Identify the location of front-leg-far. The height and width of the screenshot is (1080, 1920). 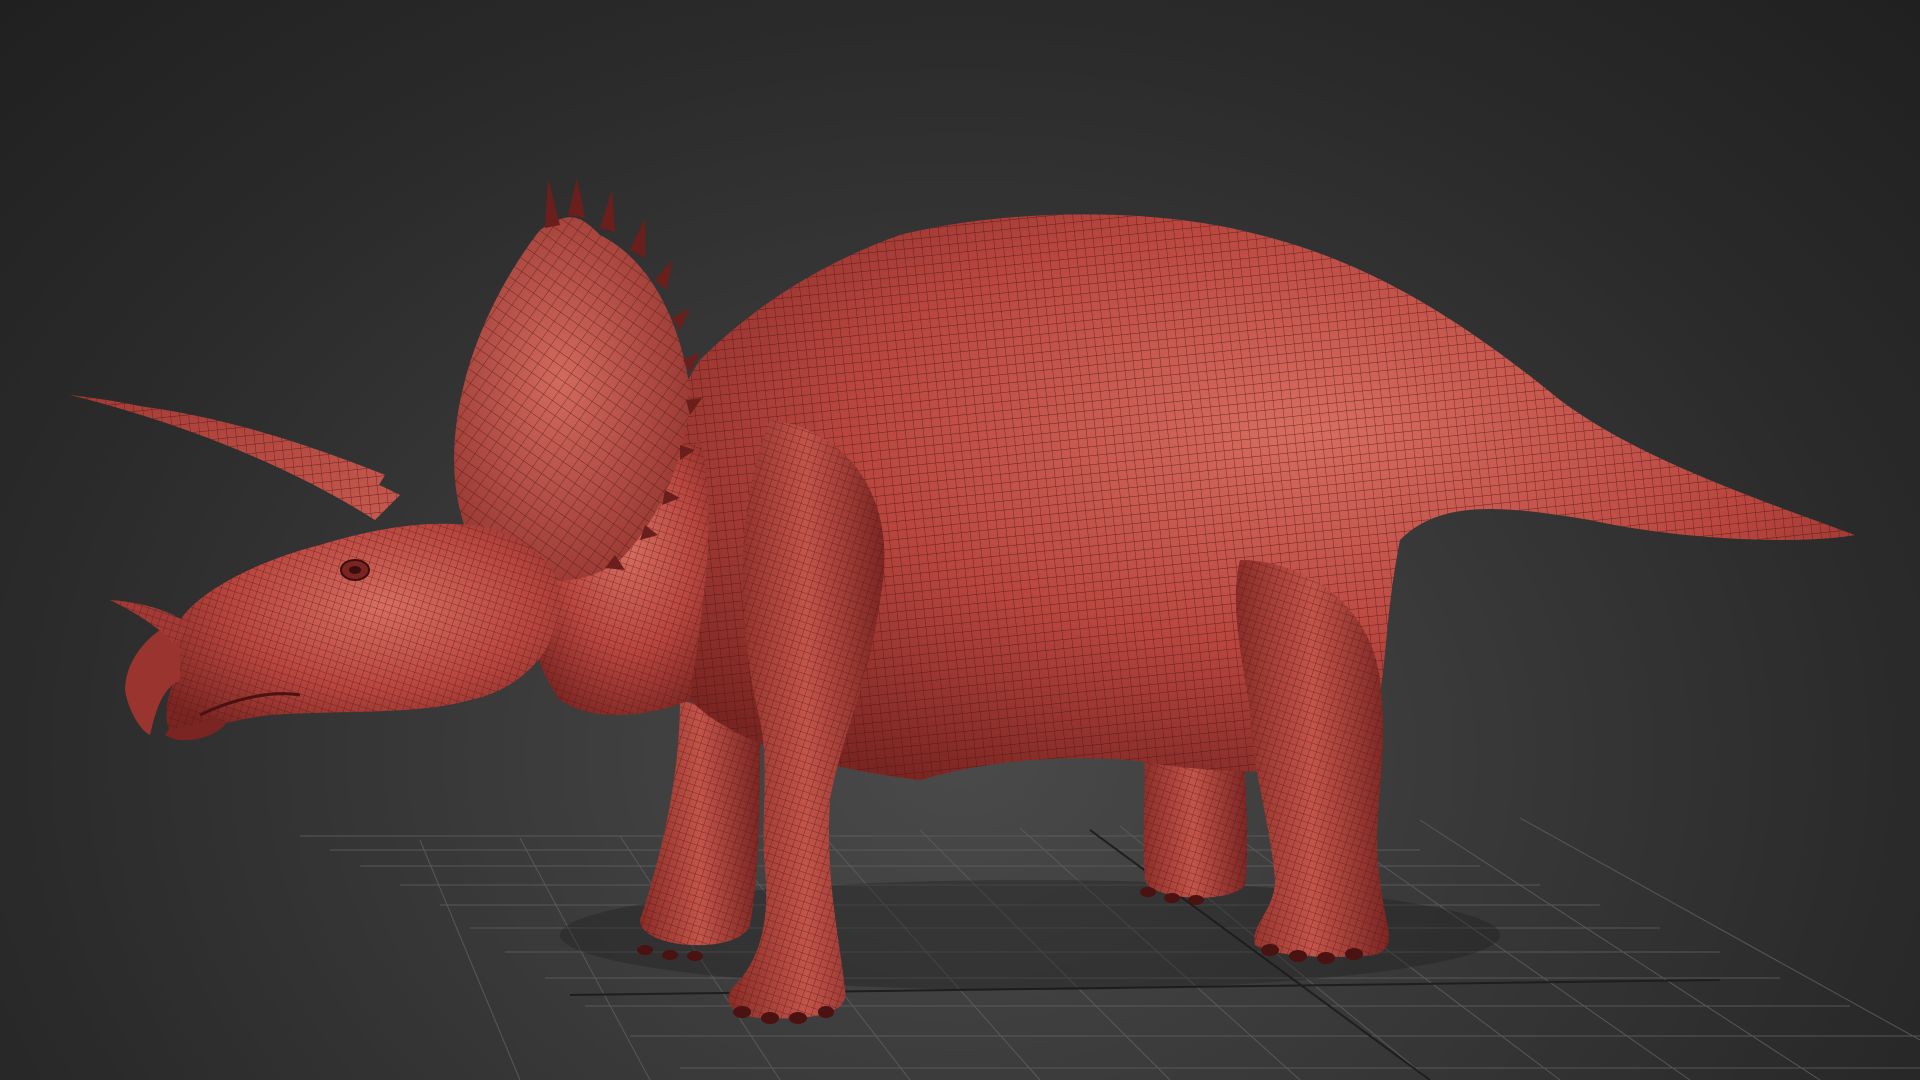
(700, 823).